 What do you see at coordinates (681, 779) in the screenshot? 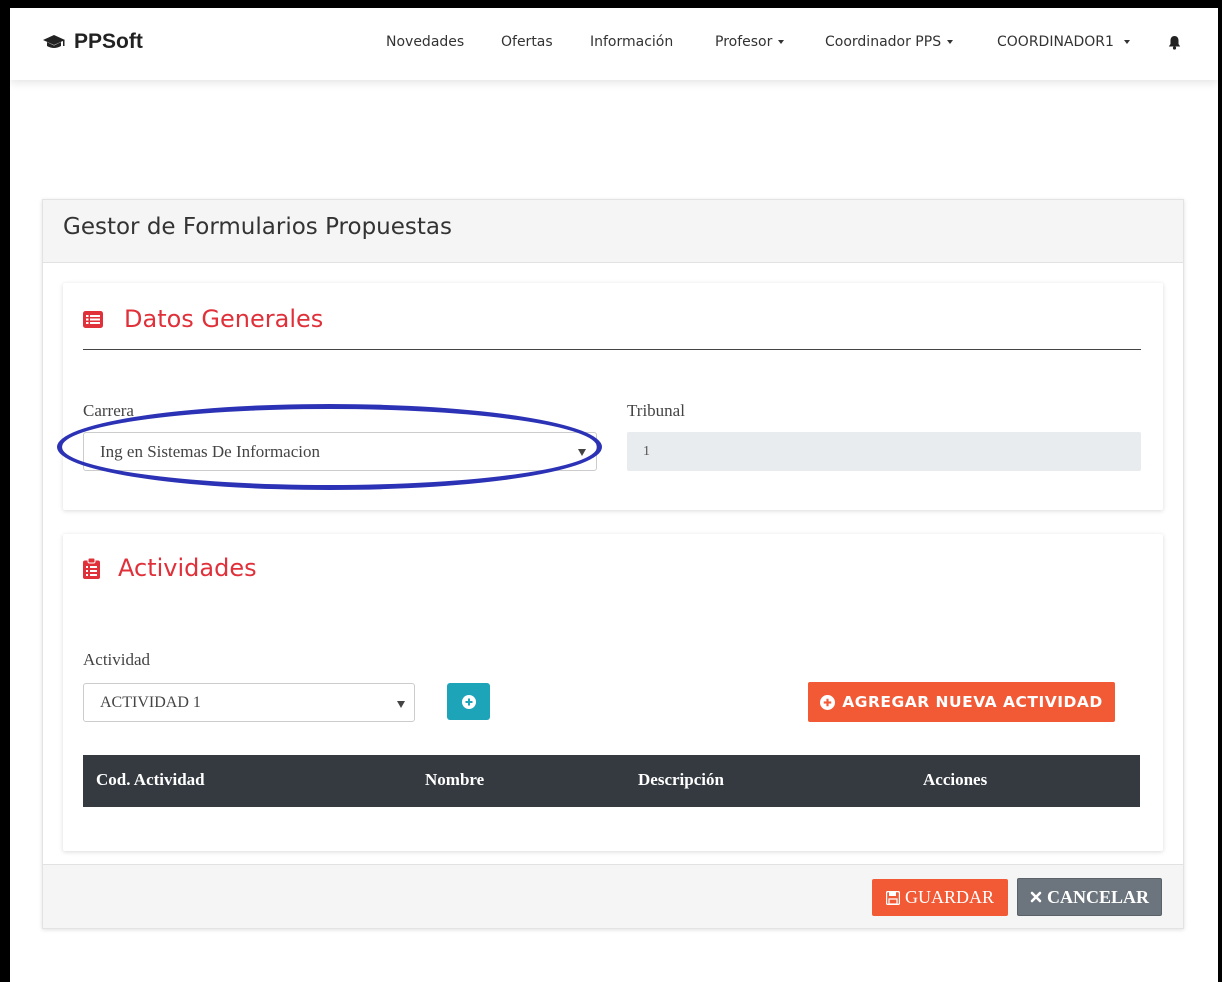
I see `col-descripcion: Descripción` at bounding box center [681, 779].